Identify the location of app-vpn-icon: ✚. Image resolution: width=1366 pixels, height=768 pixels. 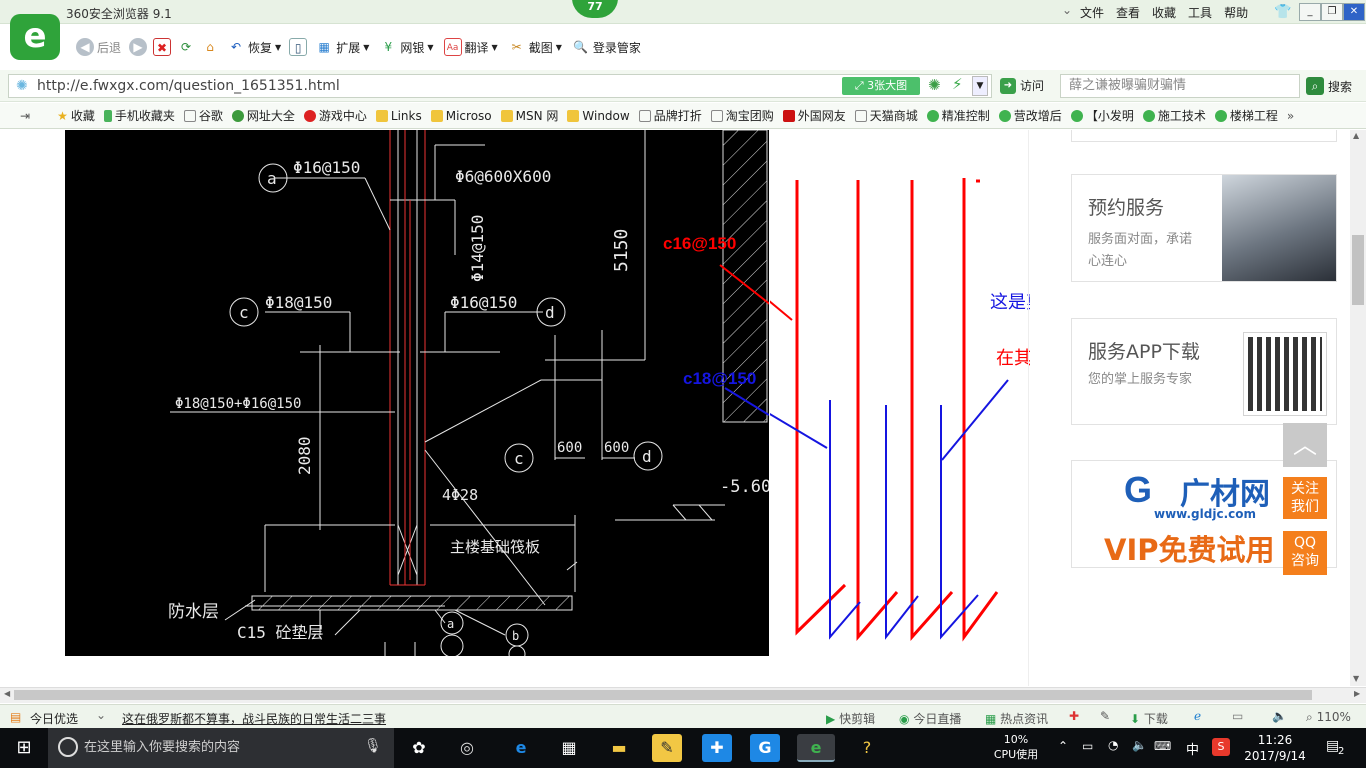
(717, 748).